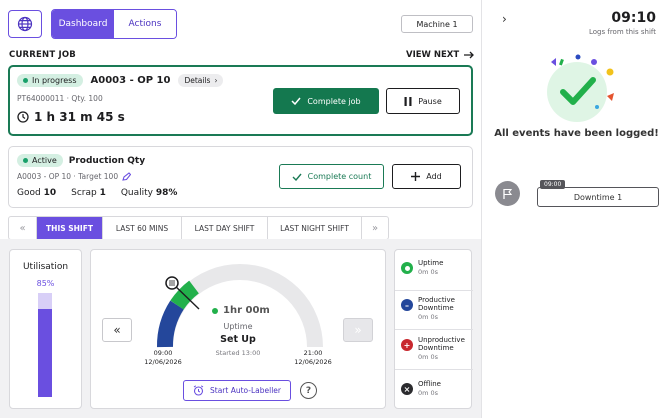 This screenshot has height=418, width=670. What do you see at coordinates (45, 267) in the screenshot?
I see `utilisation-label: Utilisation` at bounding box center [45, 267].